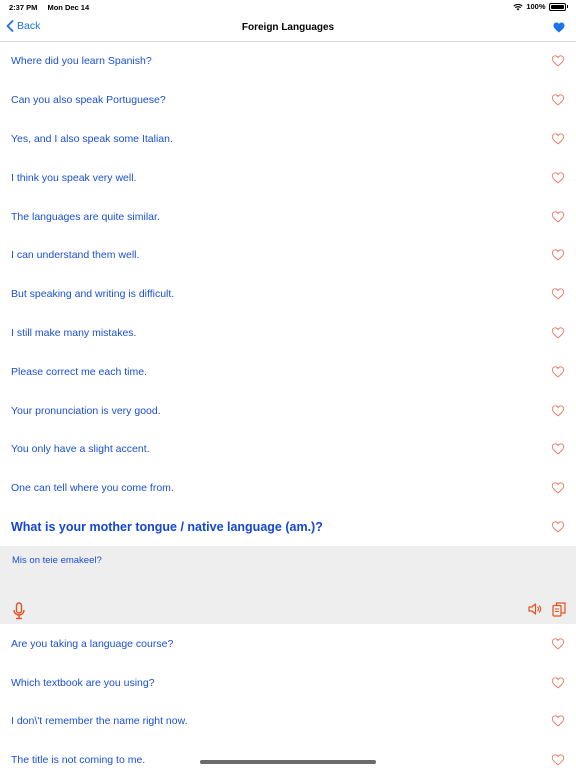 The width and height of the screenshot is (576, 780). I want to click on battery-tip, so click(567, 6).